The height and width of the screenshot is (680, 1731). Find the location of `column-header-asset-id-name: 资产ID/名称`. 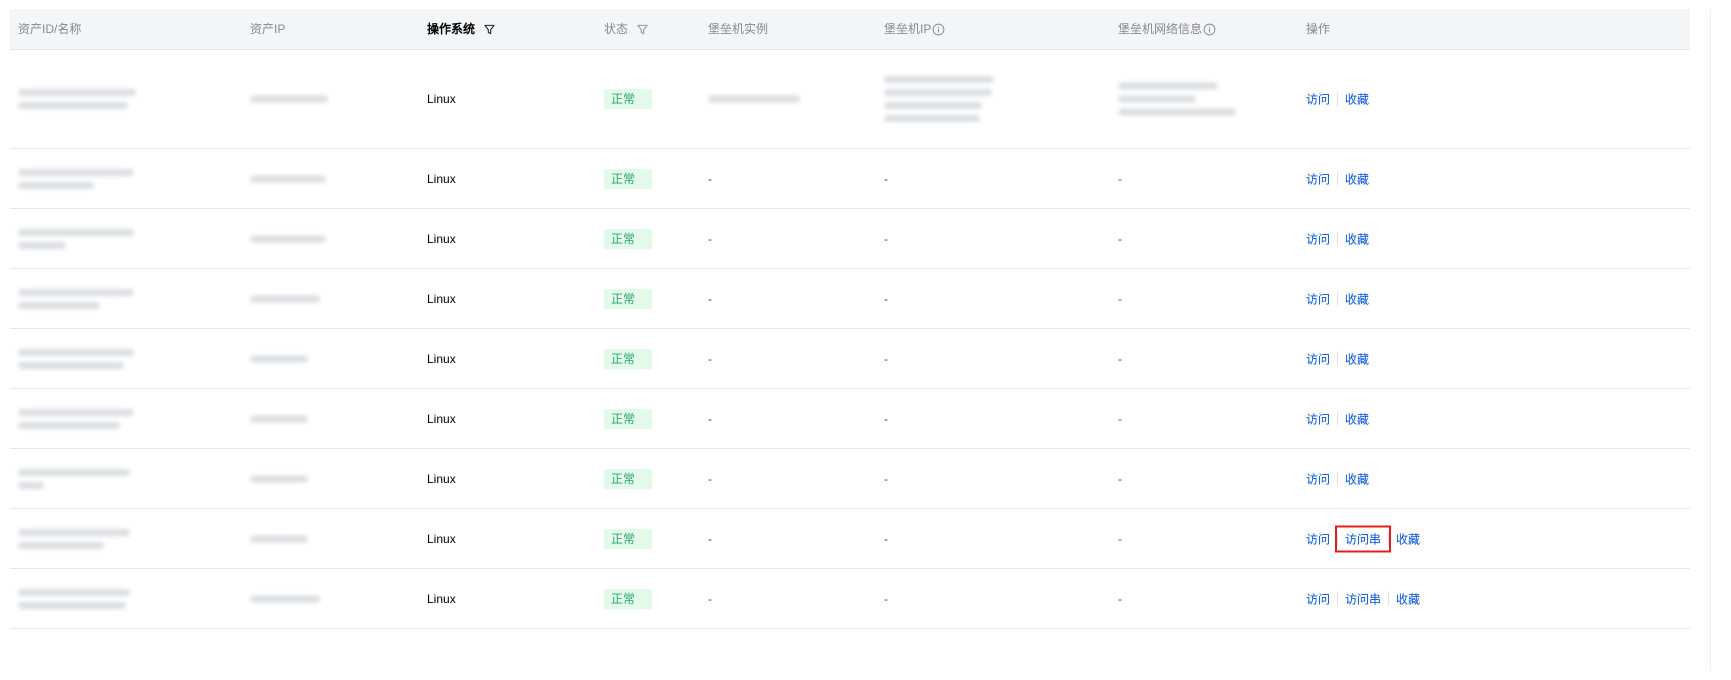

column-header-asset-id-name: 资产ID/名称 is located at coordinates (49, 29).